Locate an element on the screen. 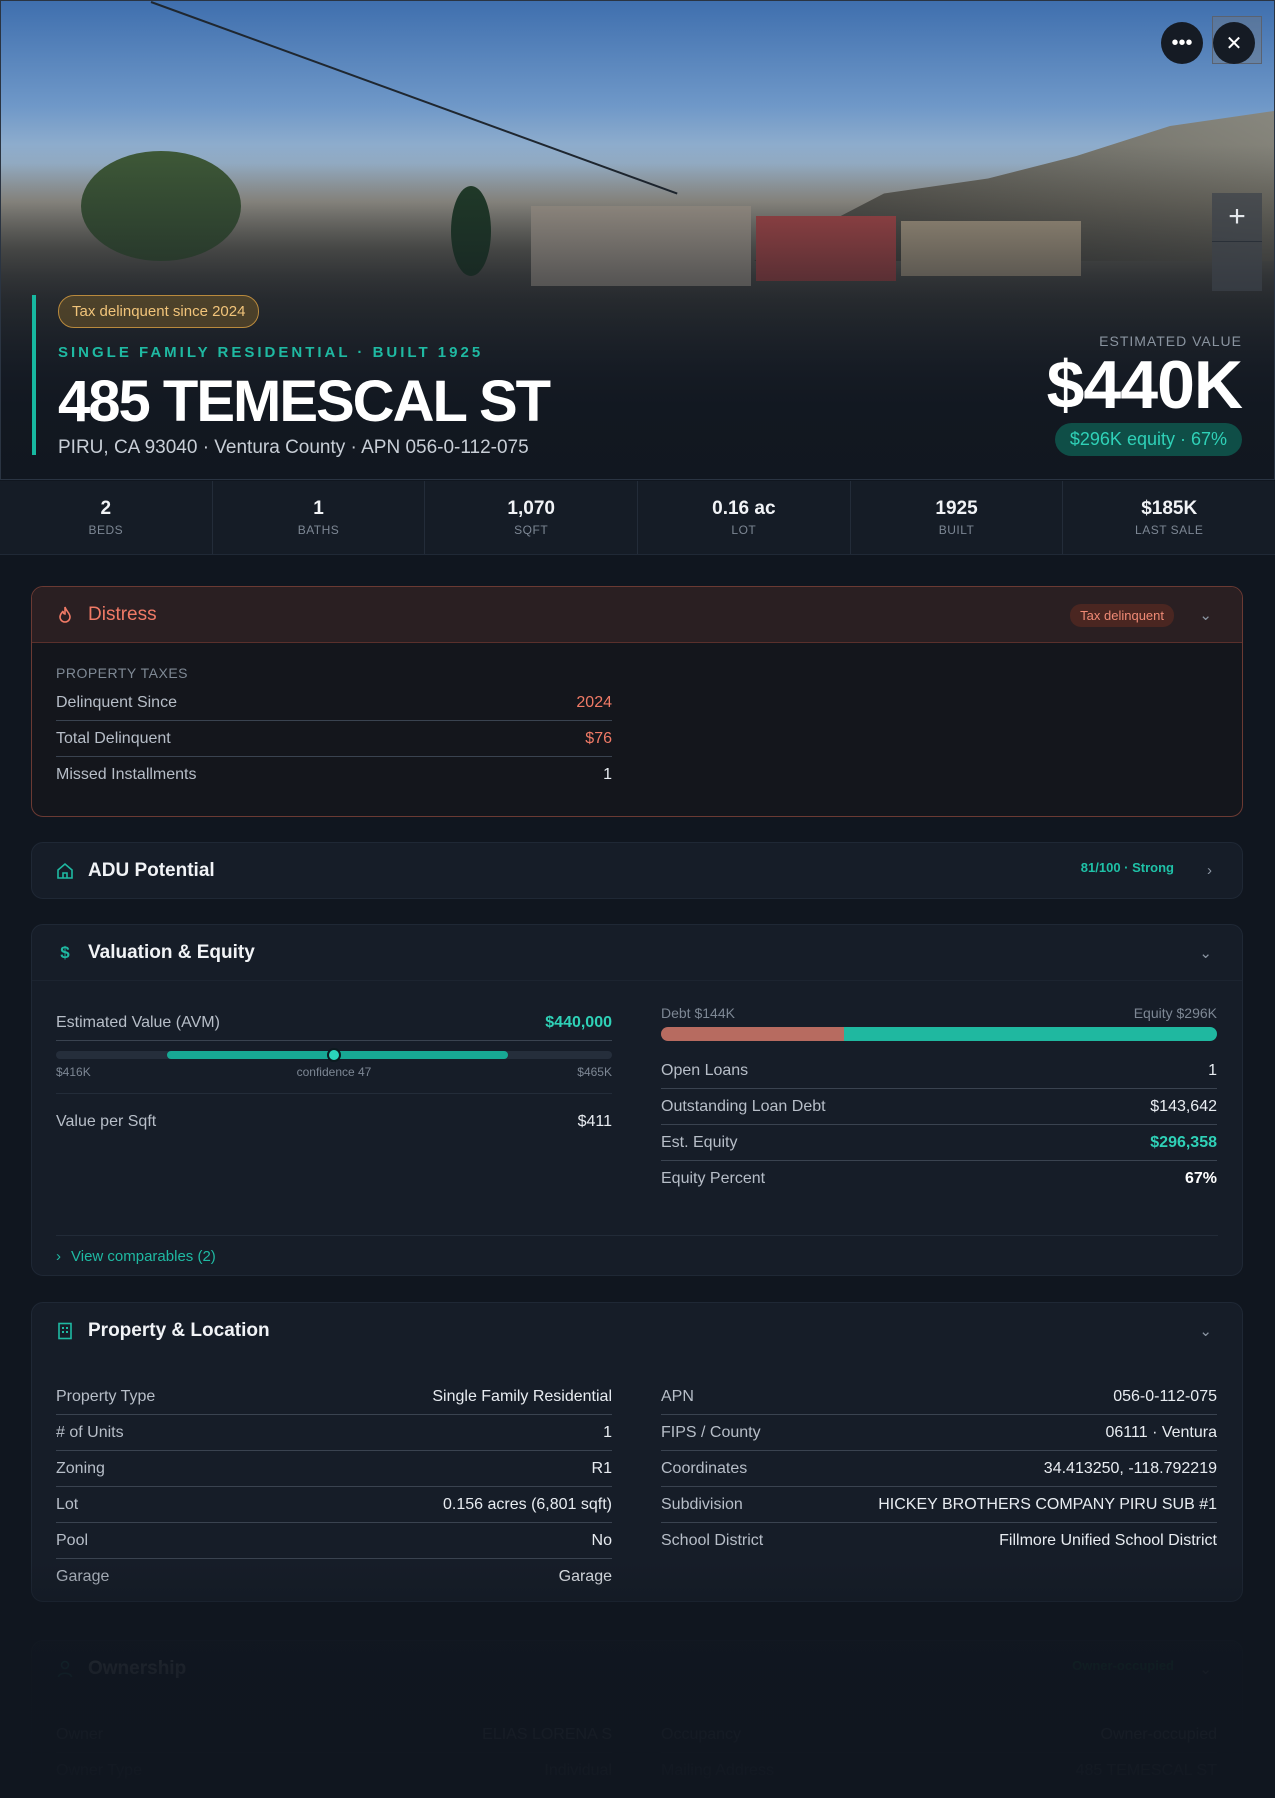  row-value: No is located at coordinates (601, 1540).